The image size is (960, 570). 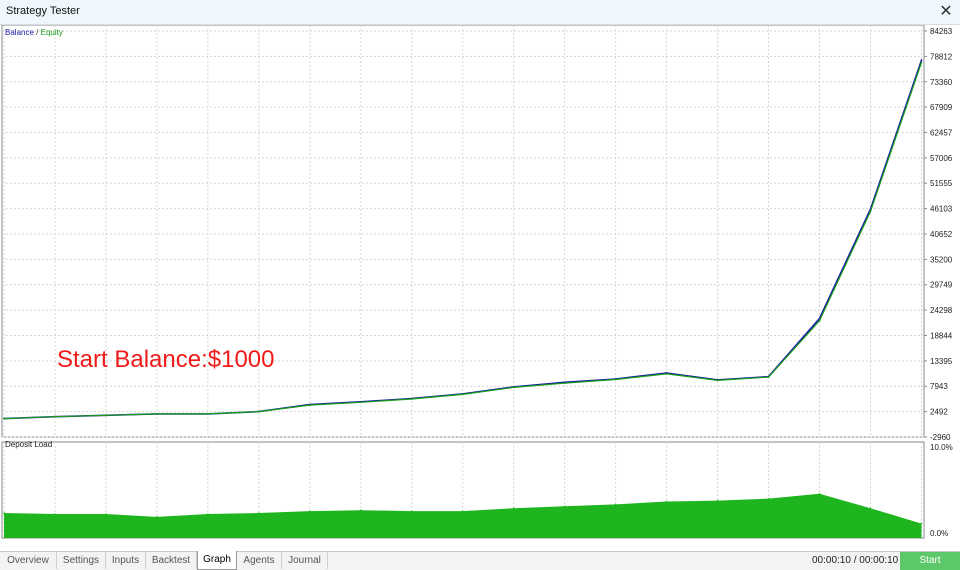 What do you see at coordinates (939, 412) in the screenshot?
I see `y-tick-label: 2492` at bounding box center [939, 412].